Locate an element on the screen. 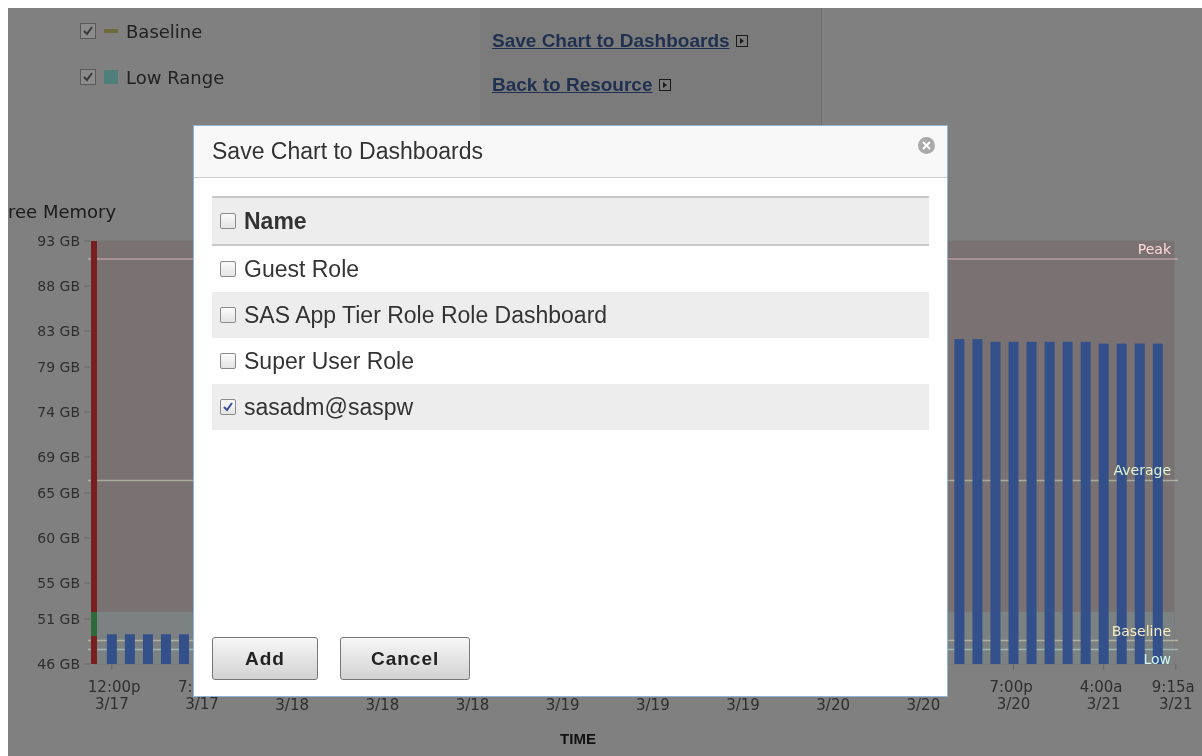  x-axis-label: 7: 3/17 is located at coordinates (198, 695).